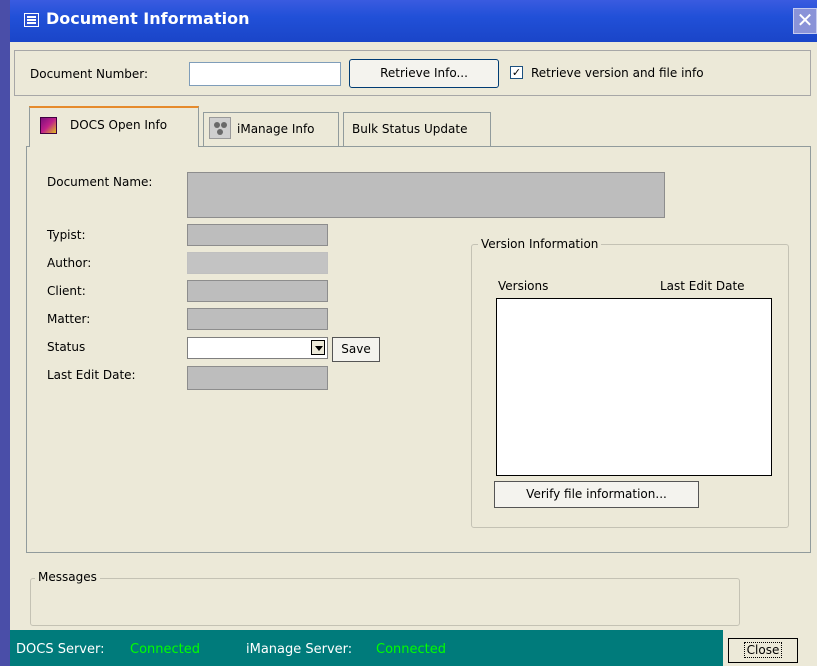  What do you see at coordinates (318, 347) in the screenshot?
I see `dropdown-arrow-icon` at bounding box center [318, 347].